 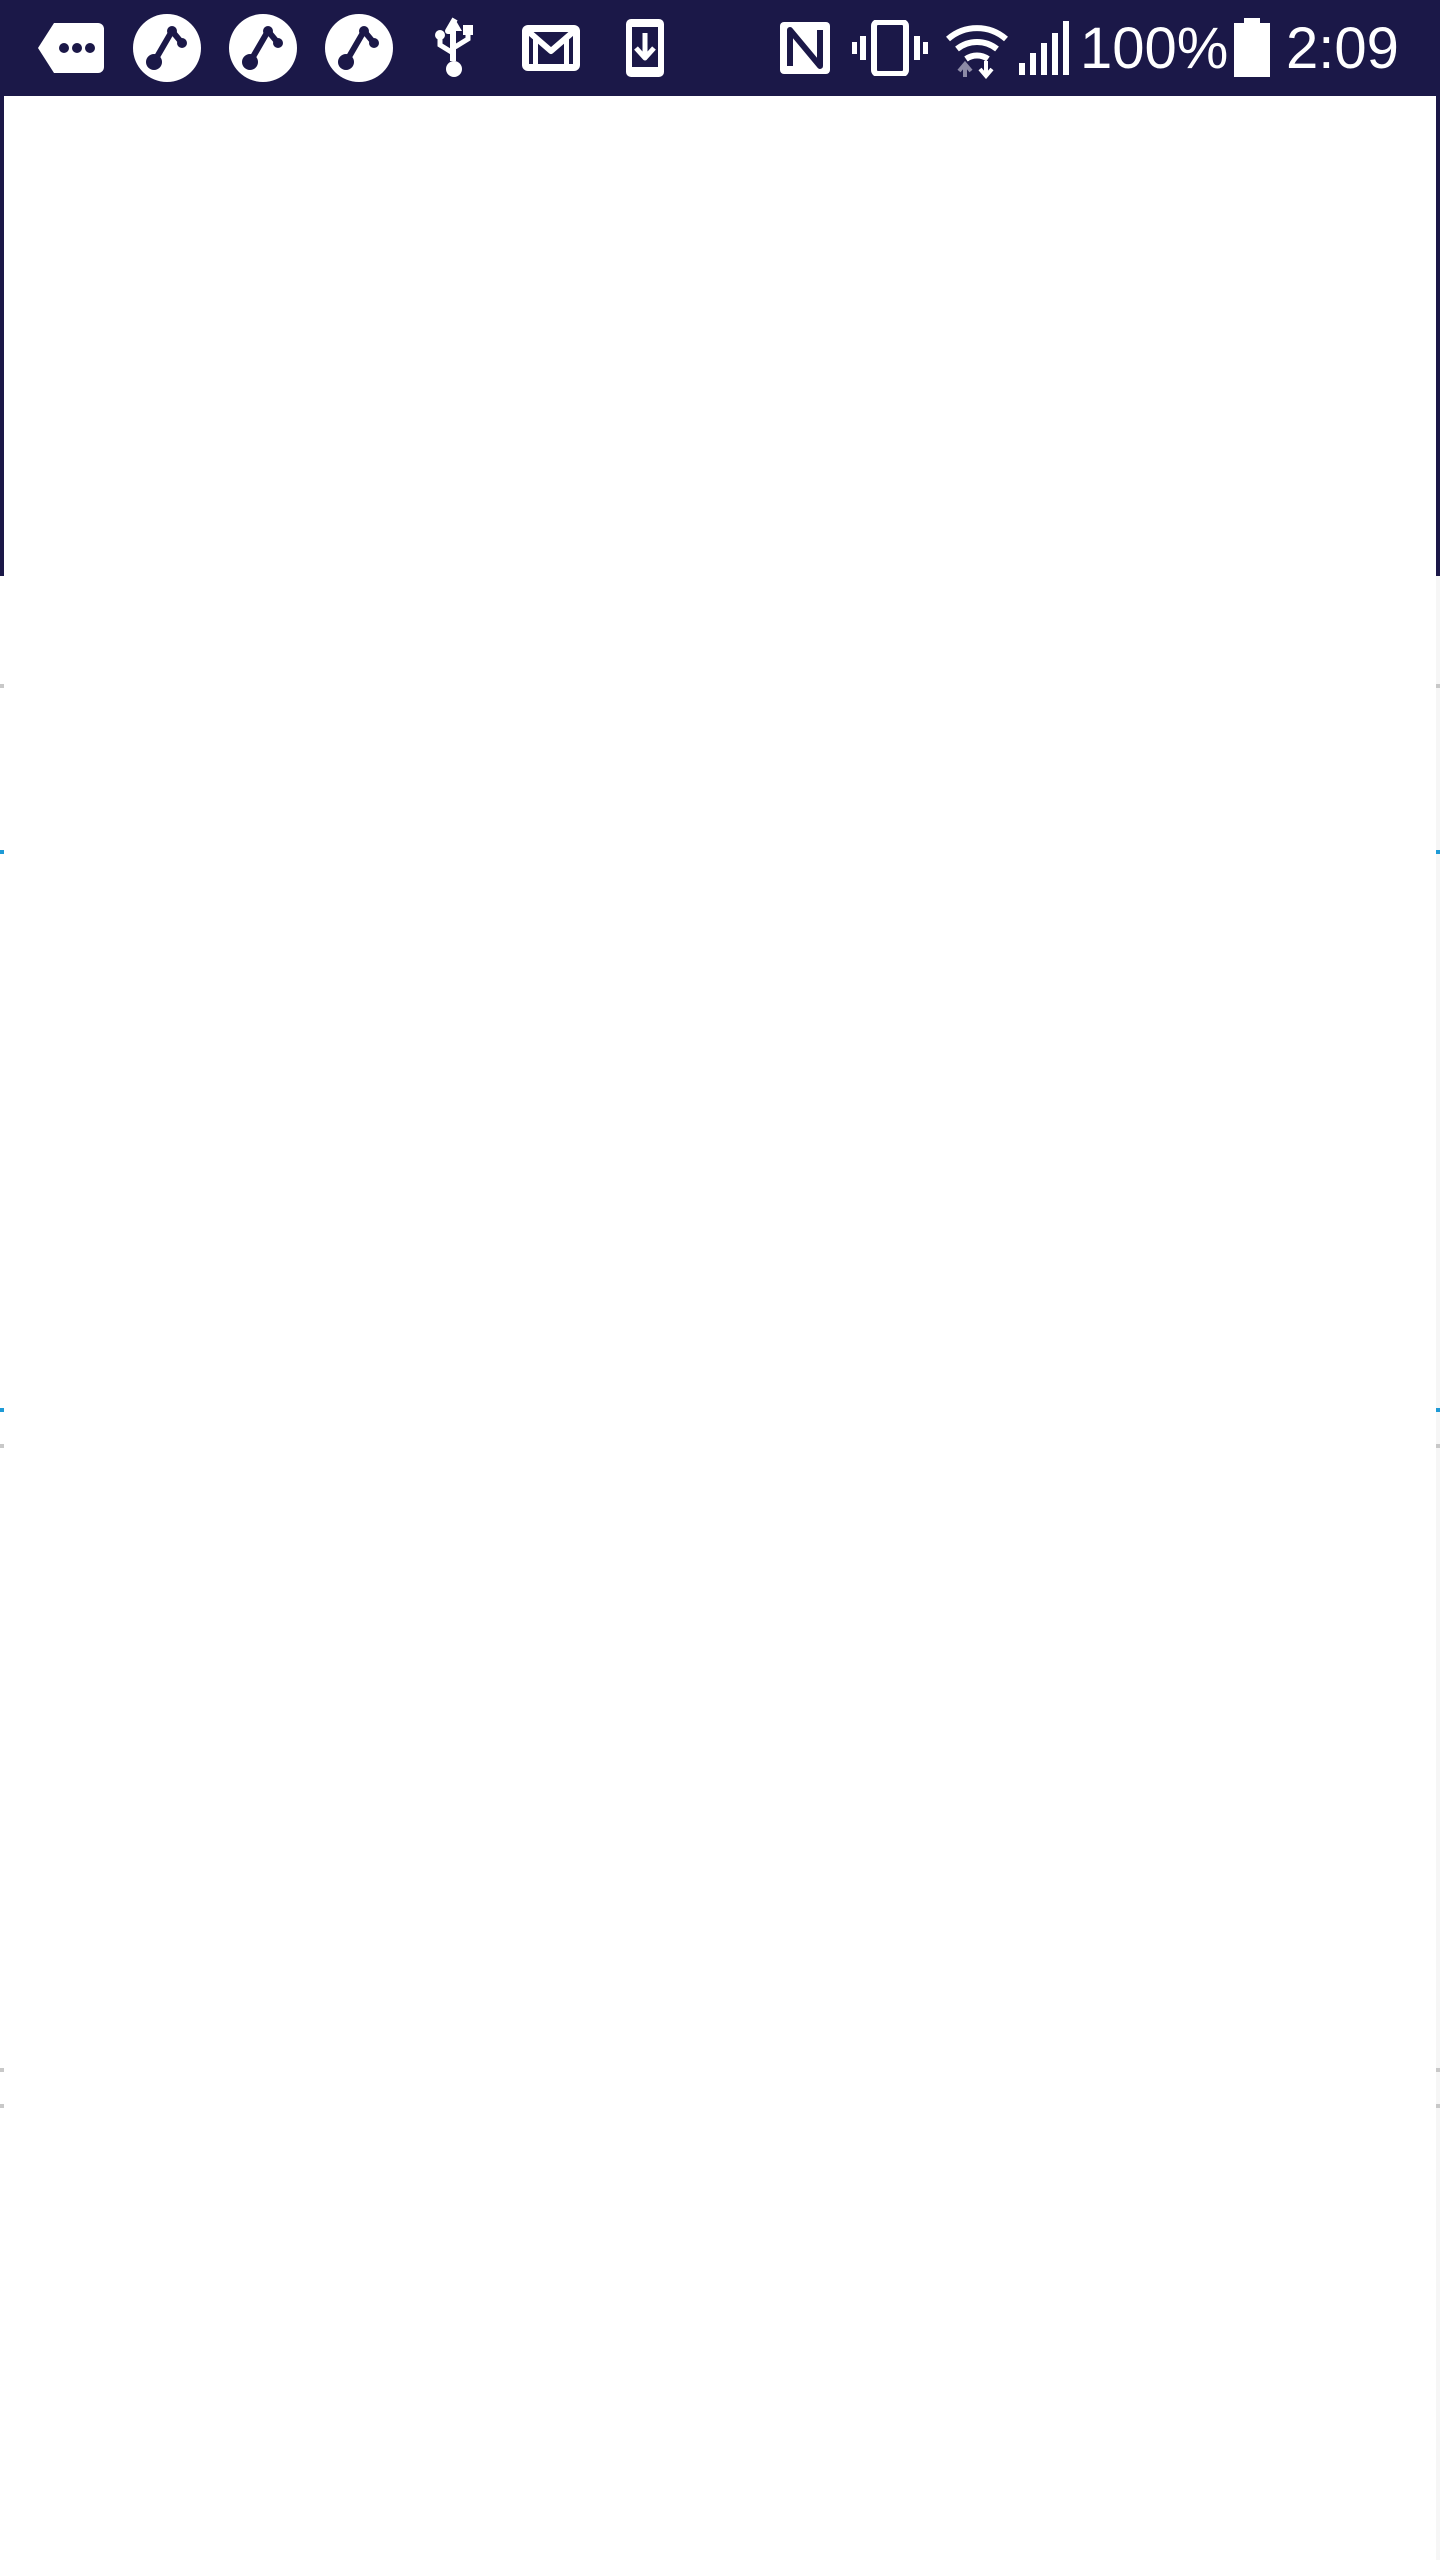 What do you see at coordinates (890, 48) in the screenshot?
I see `vibrate-icon` at bounding box center [890, 48].